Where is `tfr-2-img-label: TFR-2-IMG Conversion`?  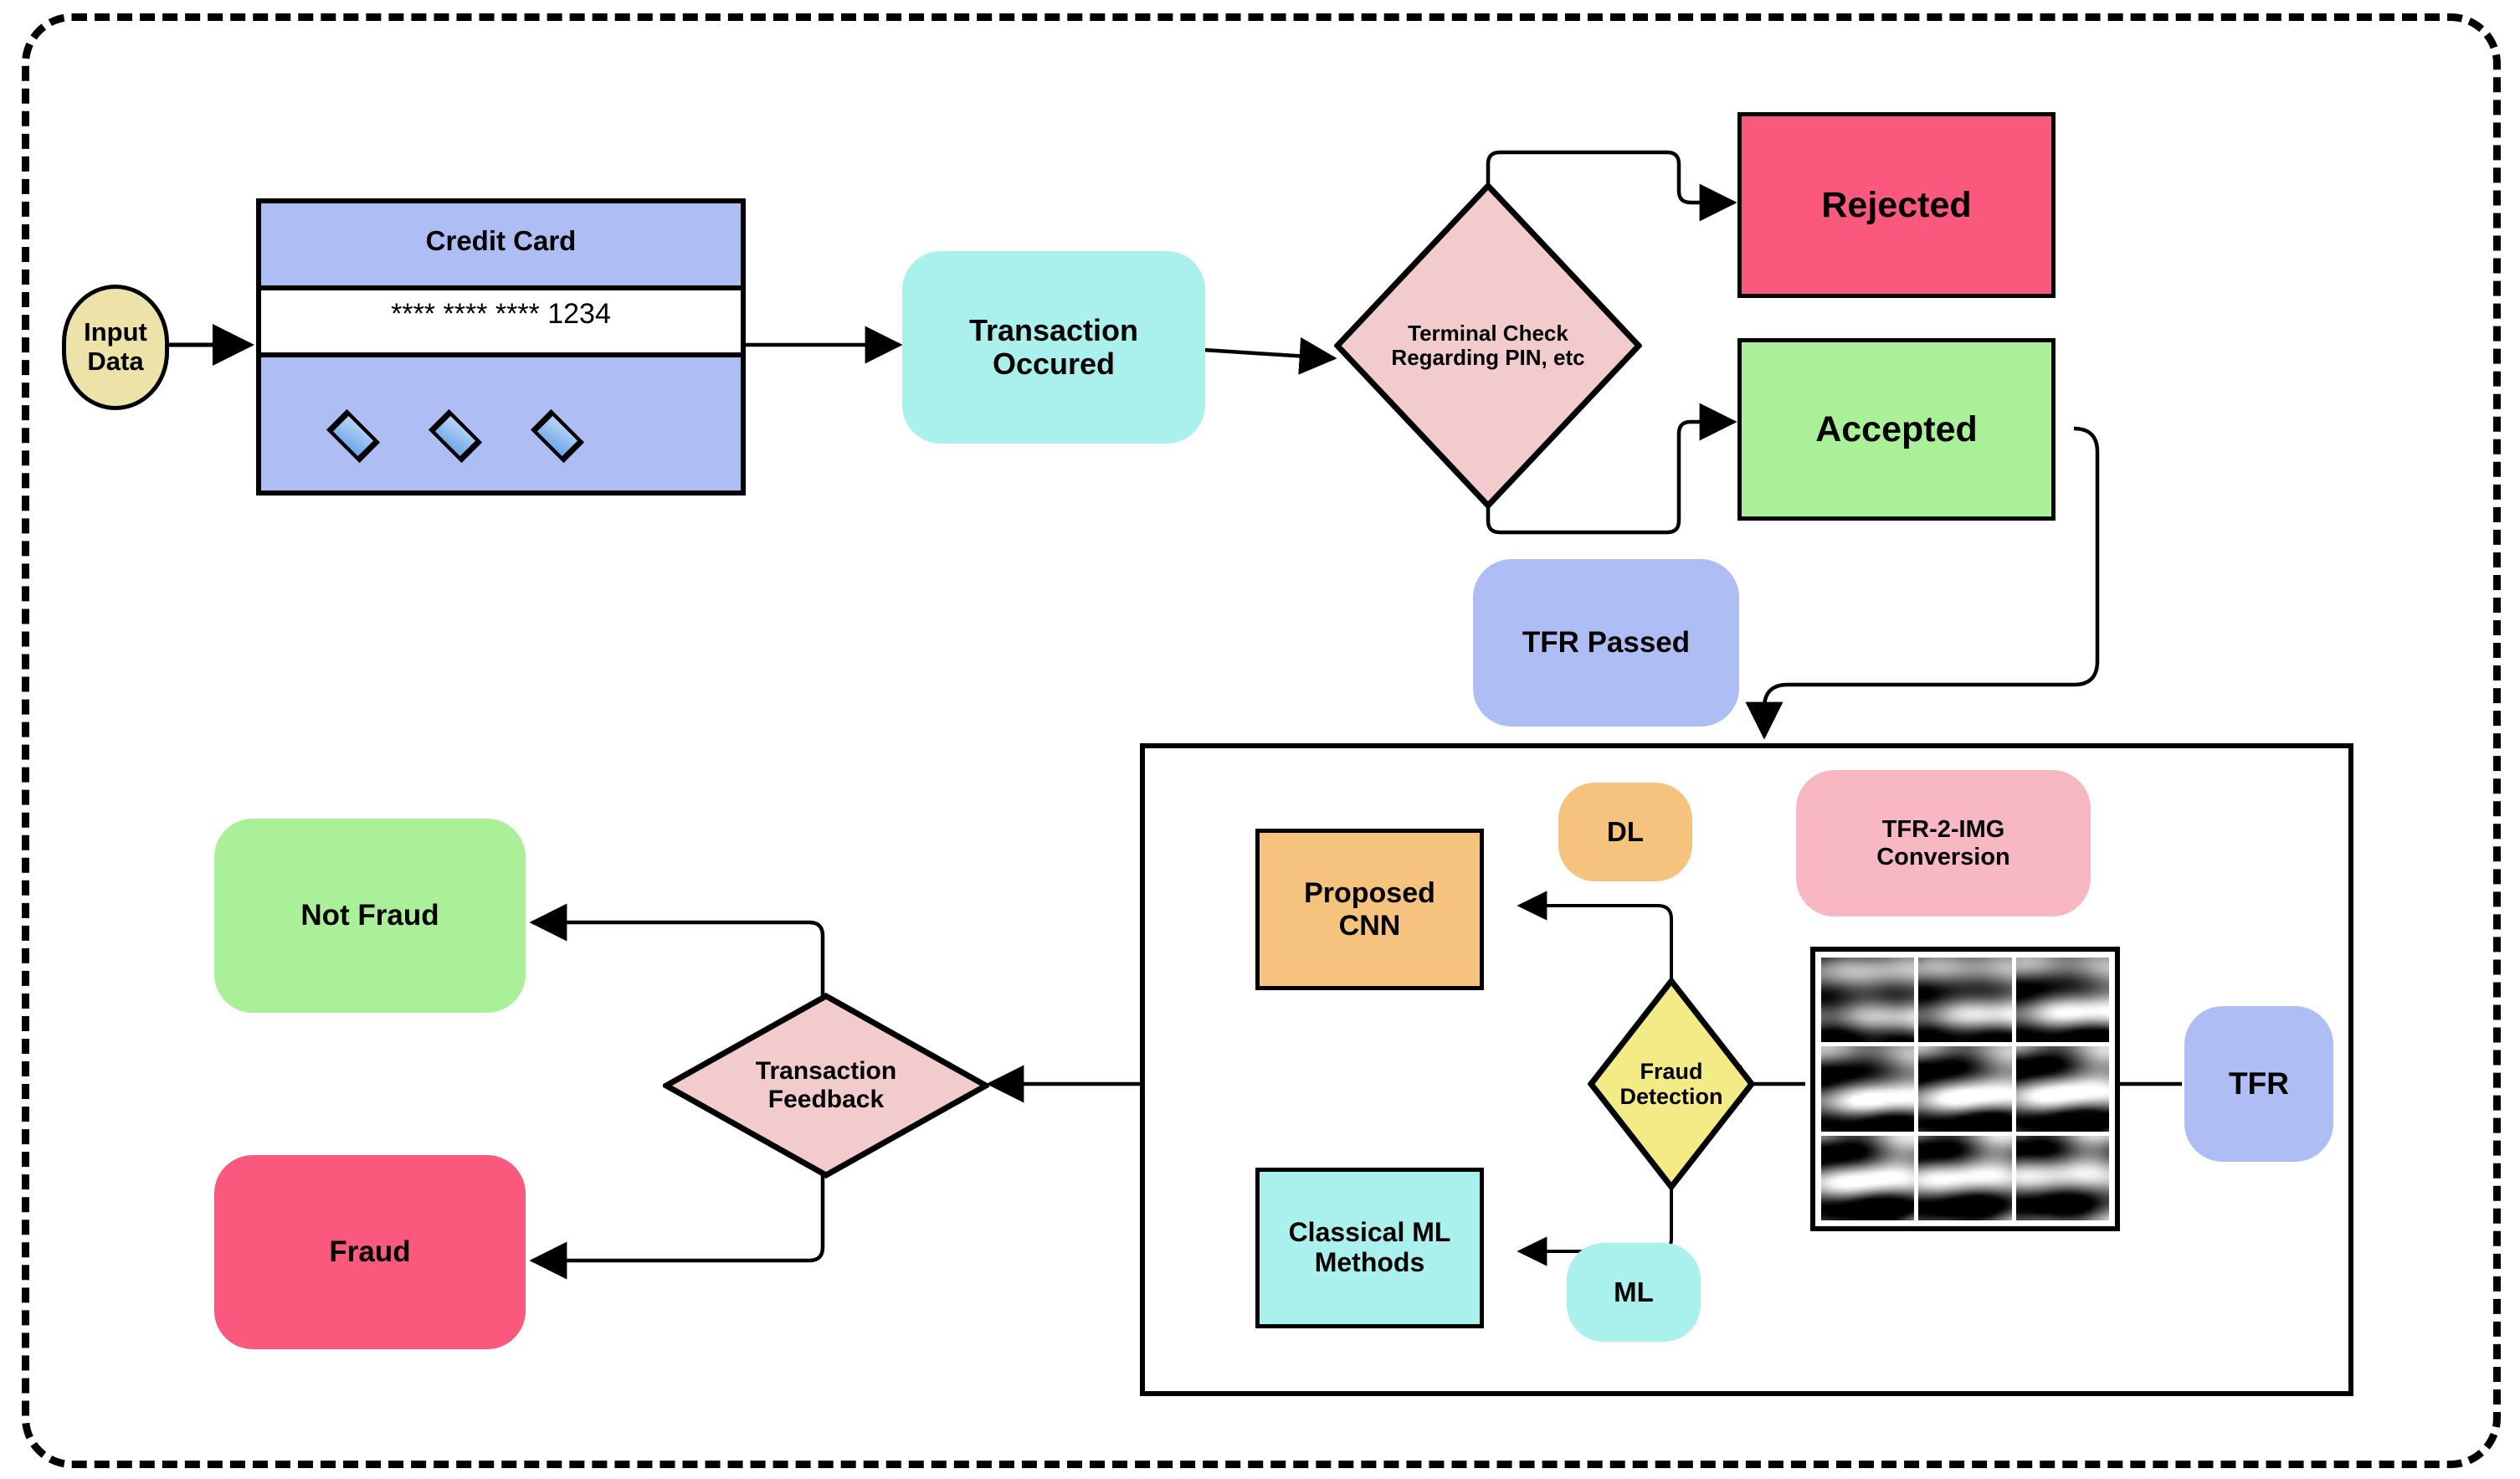
tfr-2-img-label: TFR-2-IMG Conversion is located at coordinates (1943, 843).